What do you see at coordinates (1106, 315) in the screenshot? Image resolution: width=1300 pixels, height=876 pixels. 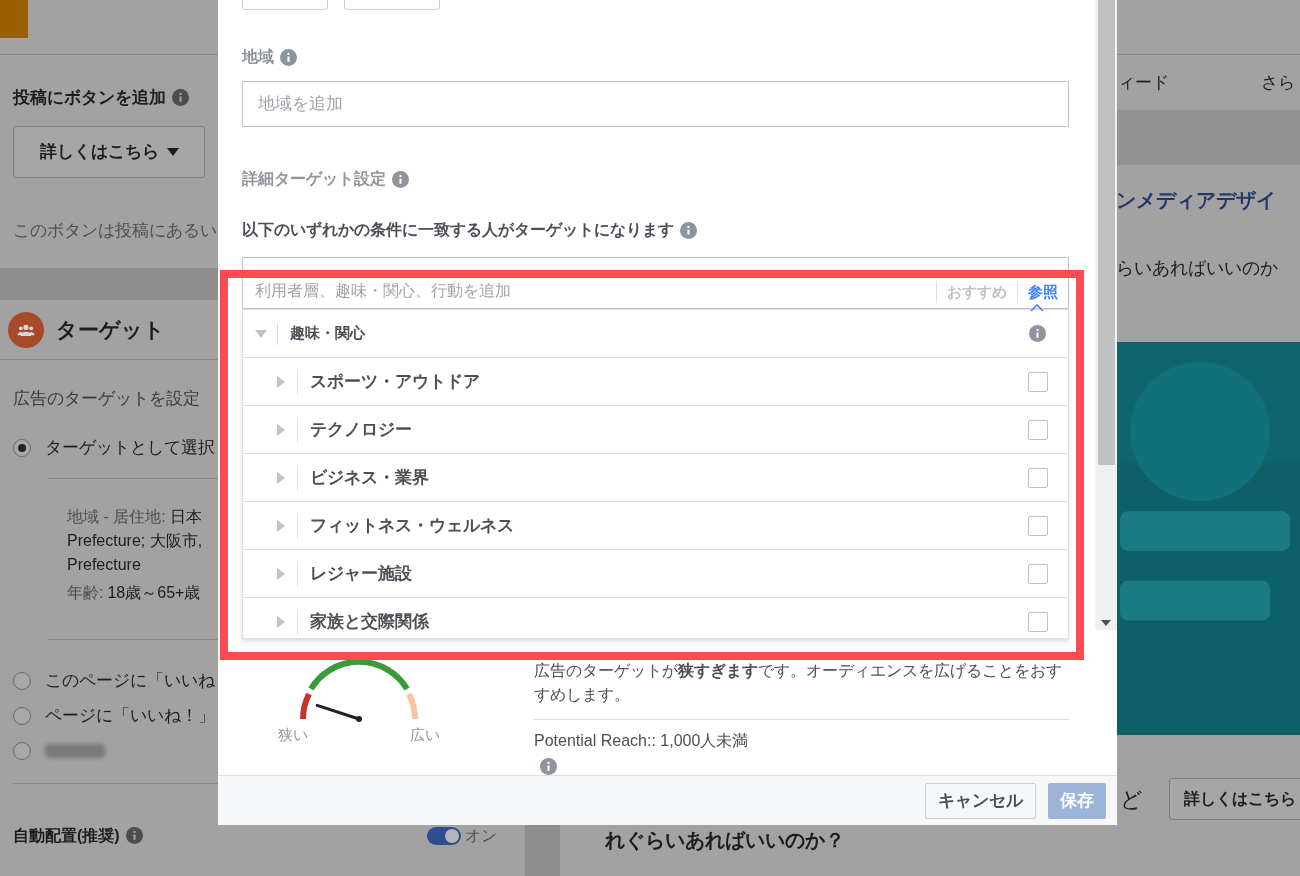 I see `scrollbar` at bounding box center [1106, 315].